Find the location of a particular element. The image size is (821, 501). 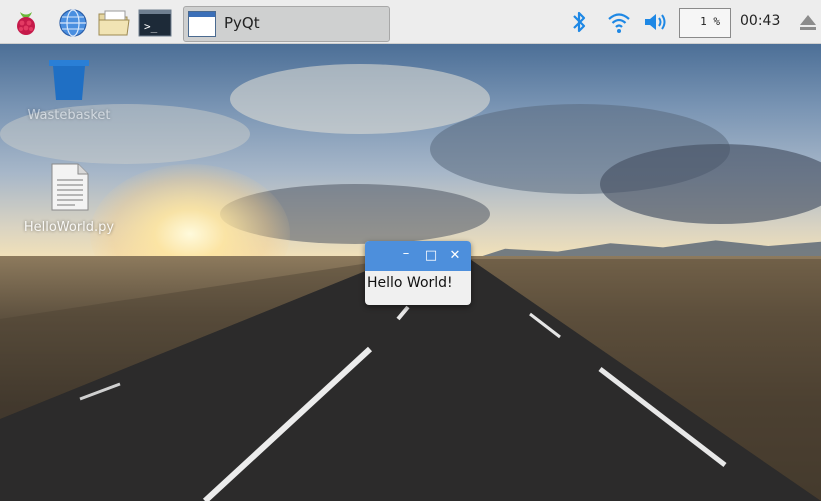

wifi-icon is located at coordinates (619, 23).